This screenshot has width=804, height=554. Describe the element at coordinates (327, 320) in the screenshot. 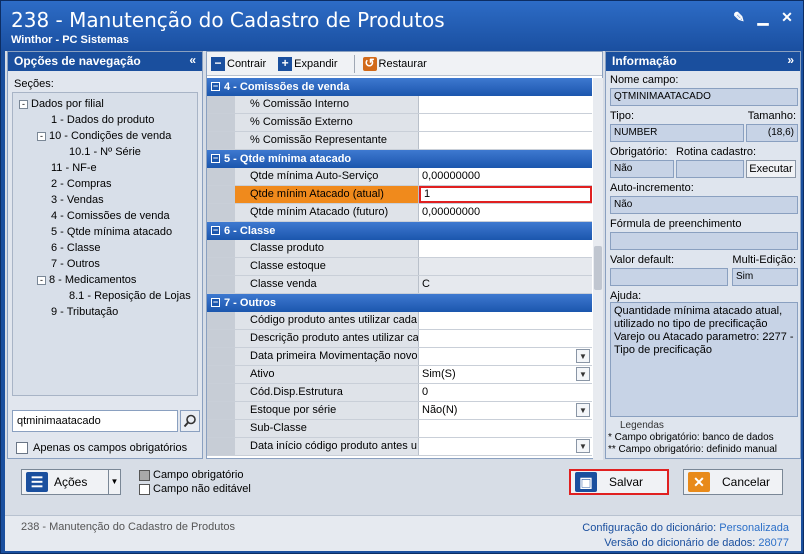

I see `property-name: Código produto antes utilizar cada` at that location.